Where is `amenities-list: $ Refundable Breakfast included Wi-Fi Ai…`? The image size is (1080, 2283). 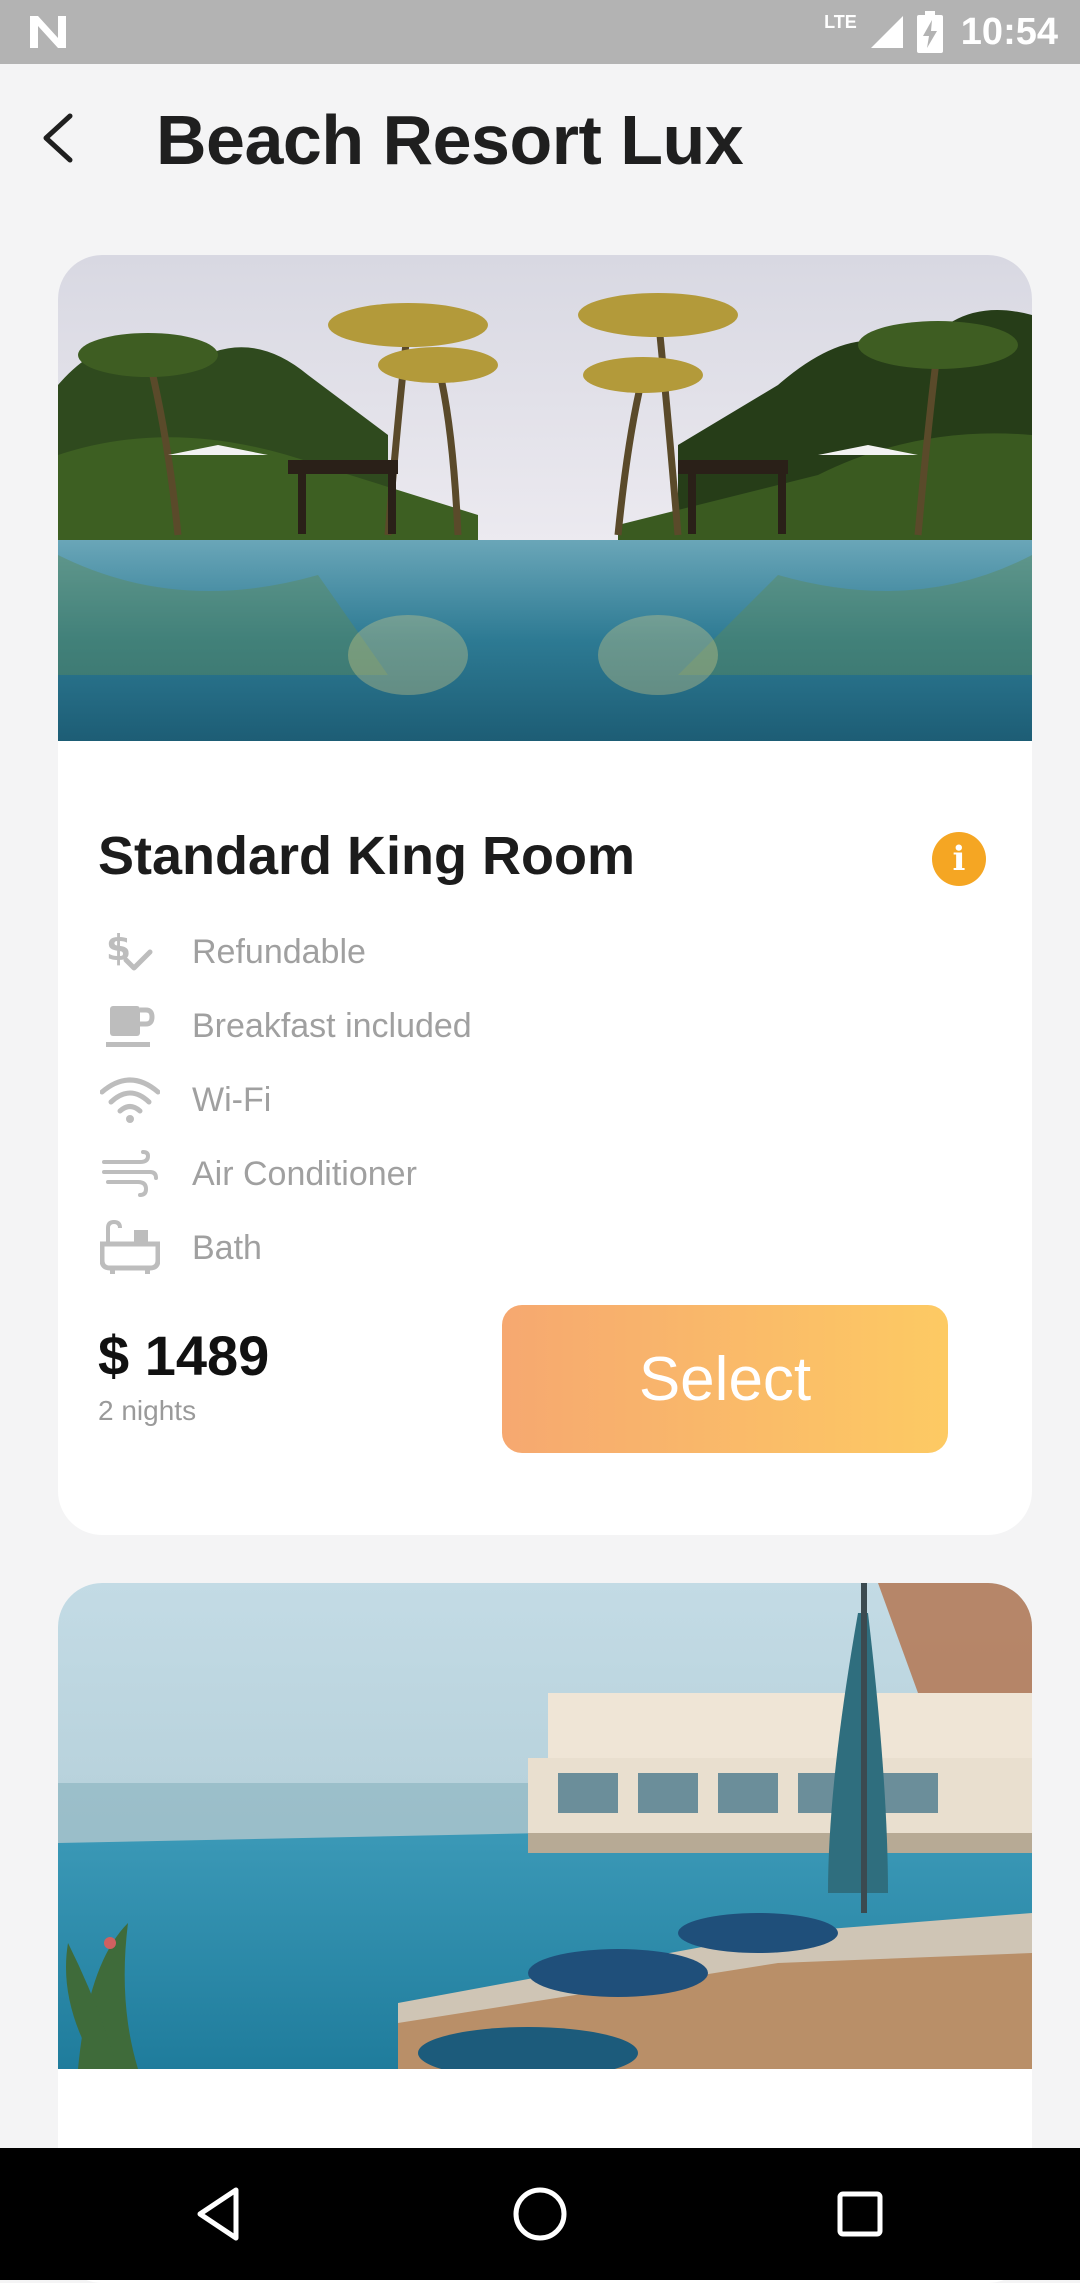
amenities-list: $ Refundable Breakfast included Wi-Fi Ai… is located at coordinates (498, 1100).